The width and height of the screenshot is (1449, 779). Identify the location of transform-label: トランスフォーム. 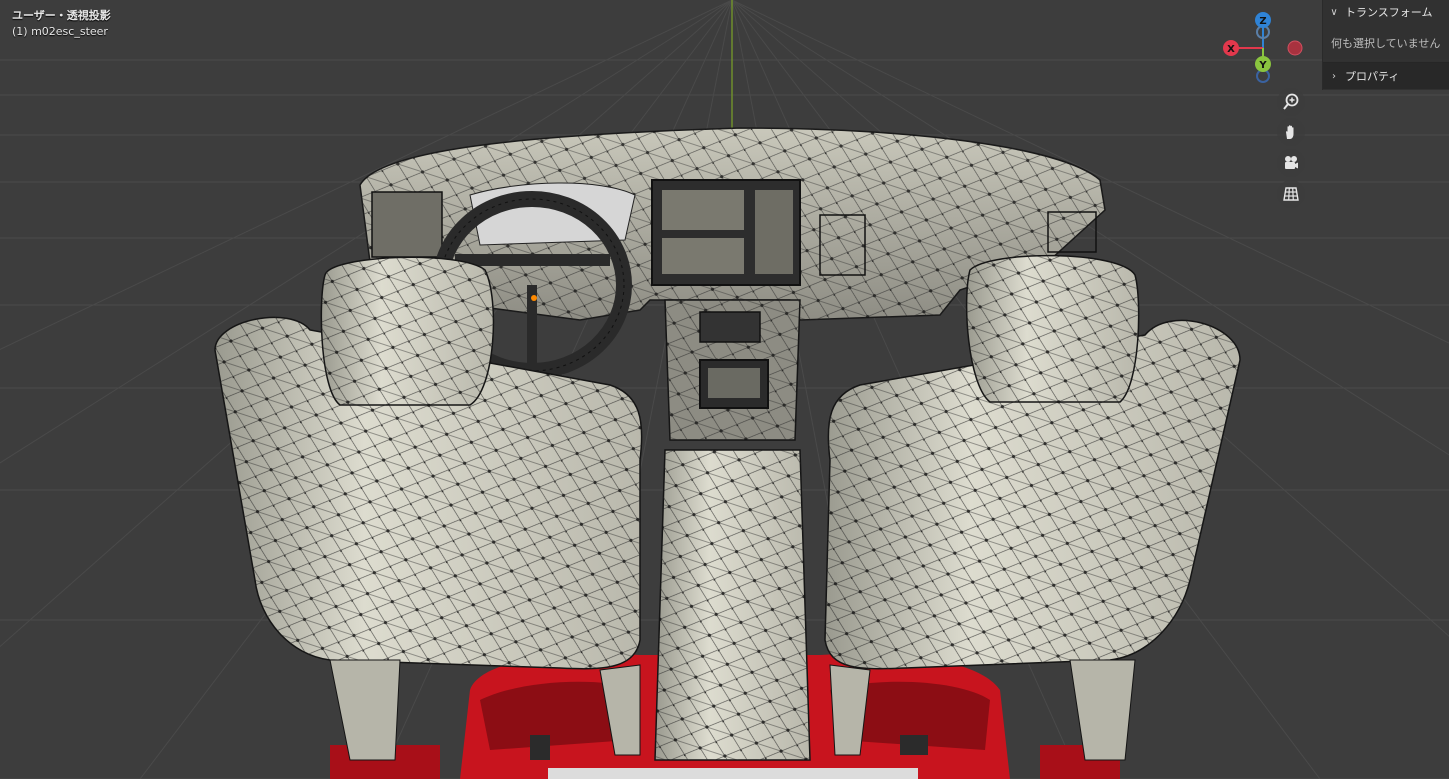
(1389, 12).